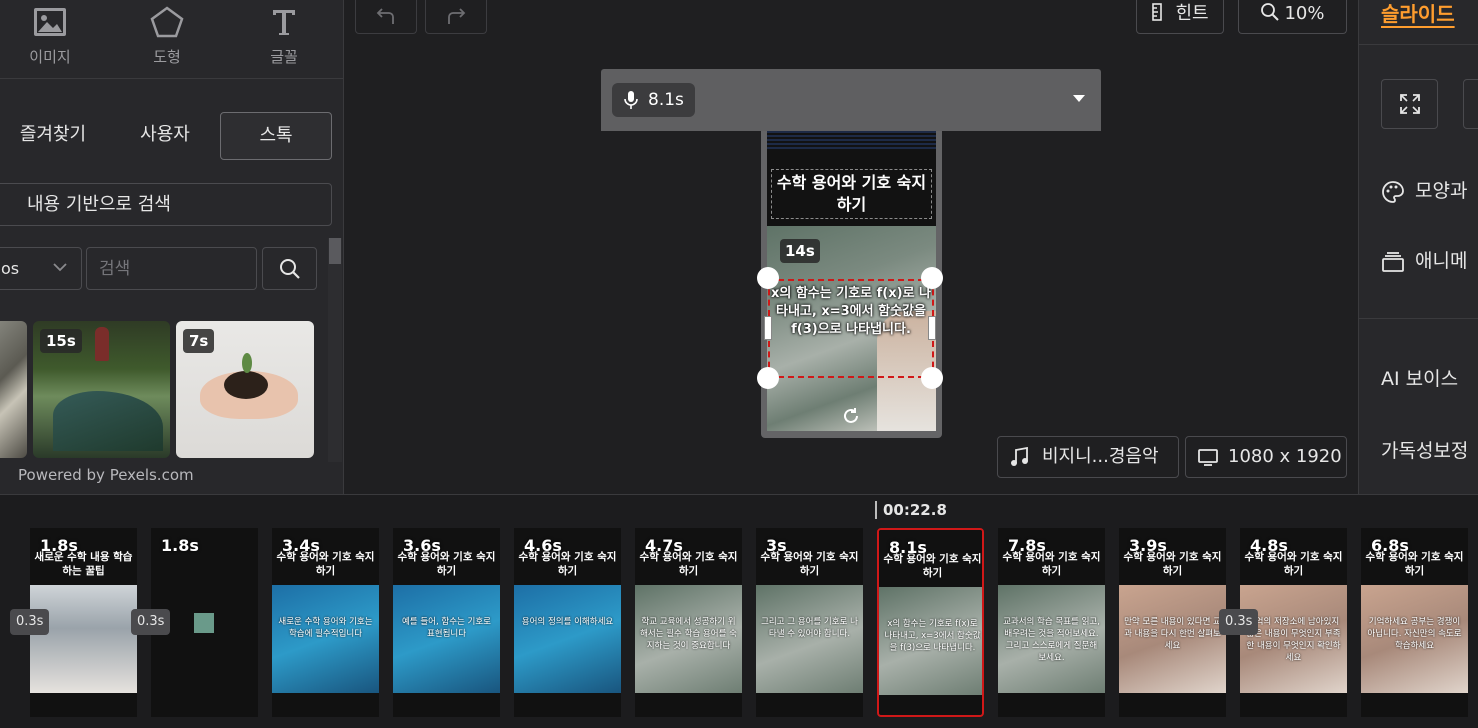 The image size is (1478, 728). Describe the element at coordinates (1269, 545) in the screenshot. I see `clip-duration: 4.8s` at that location.